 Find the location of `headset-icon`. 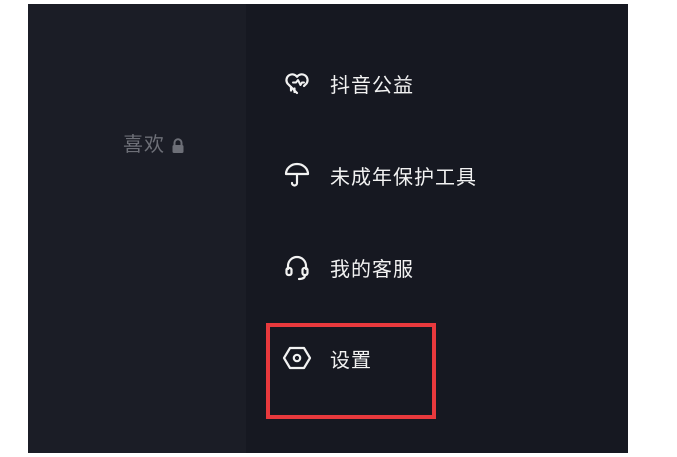

headset-icon is located at coordinates (297, 267).